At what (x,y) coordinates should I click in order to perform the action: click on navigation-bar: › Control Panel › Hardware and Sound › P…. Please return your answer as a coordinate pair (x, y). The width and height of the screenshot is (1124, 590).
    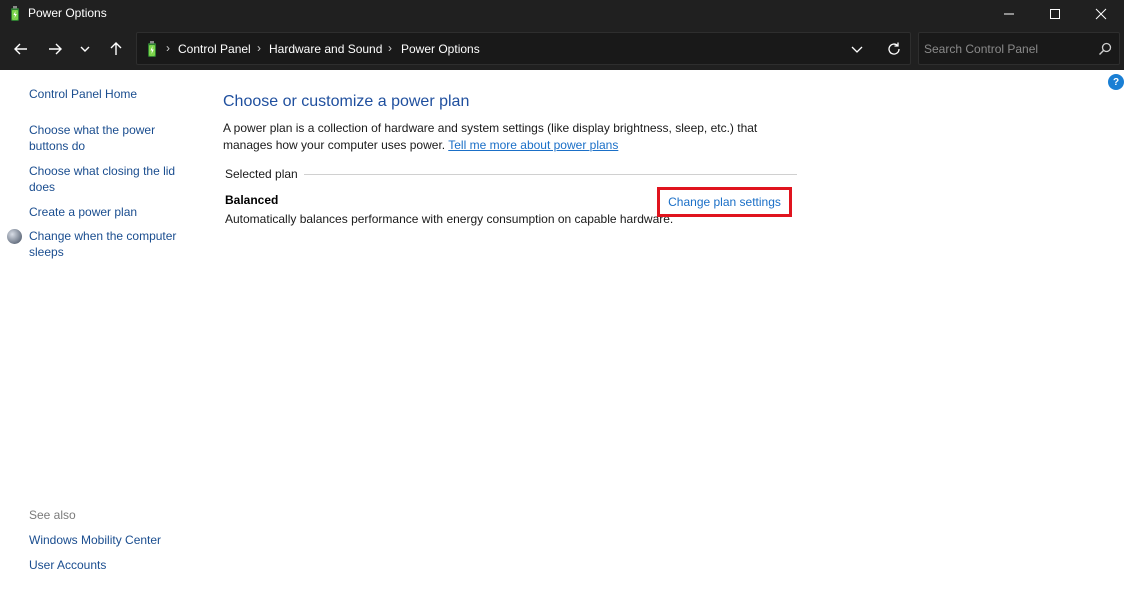
    Looking at the image, I should click on (562, 49).